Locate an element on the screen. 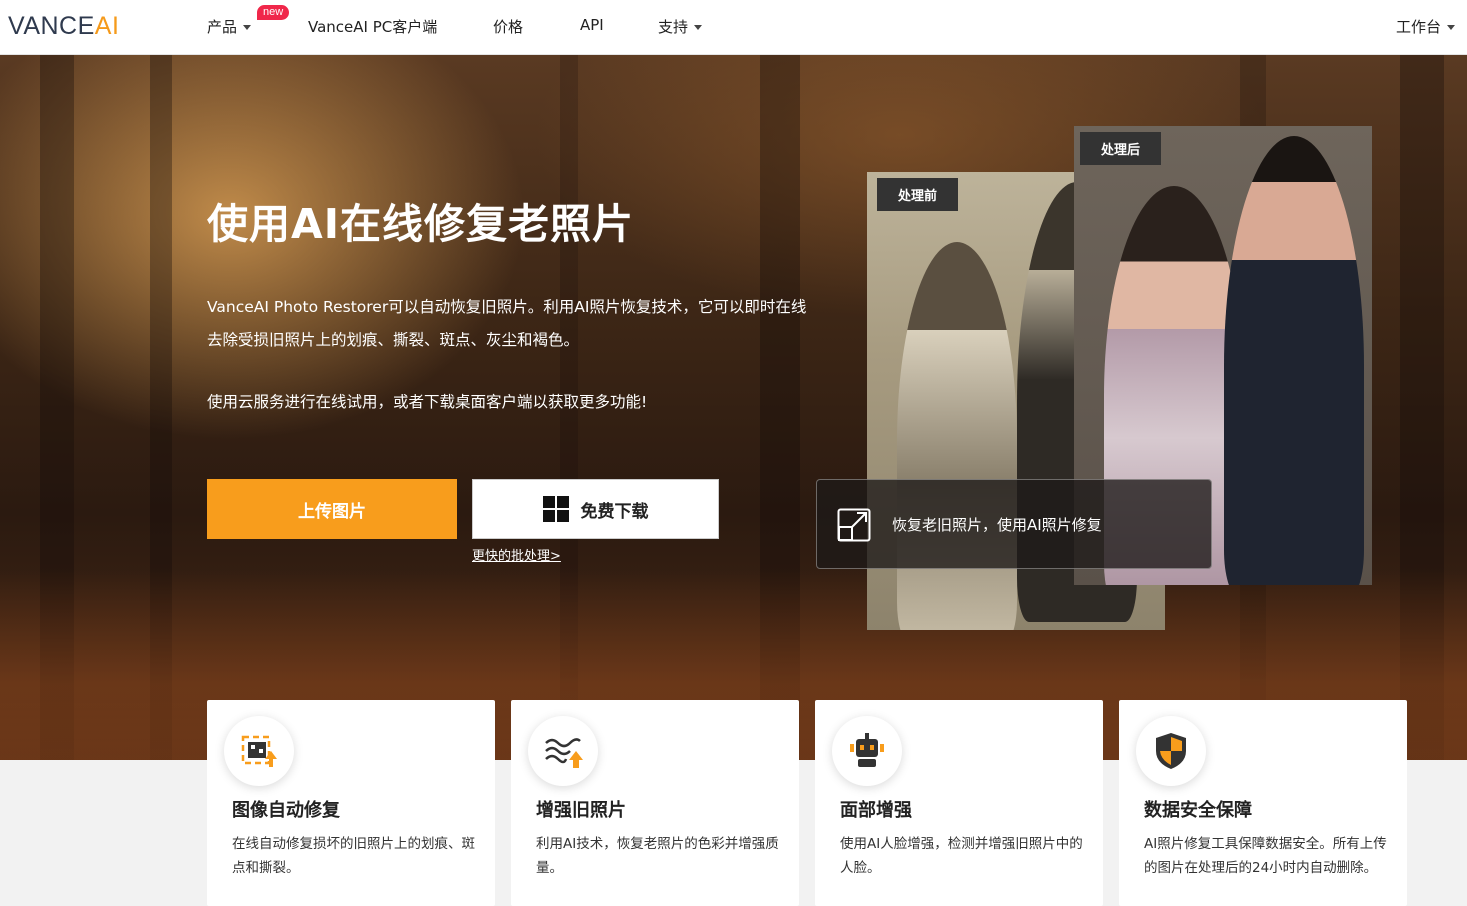 Image resolution: width=1467 pixels, height=906 pixels. nav-support: 支持 is located at coordinates (680, 26).